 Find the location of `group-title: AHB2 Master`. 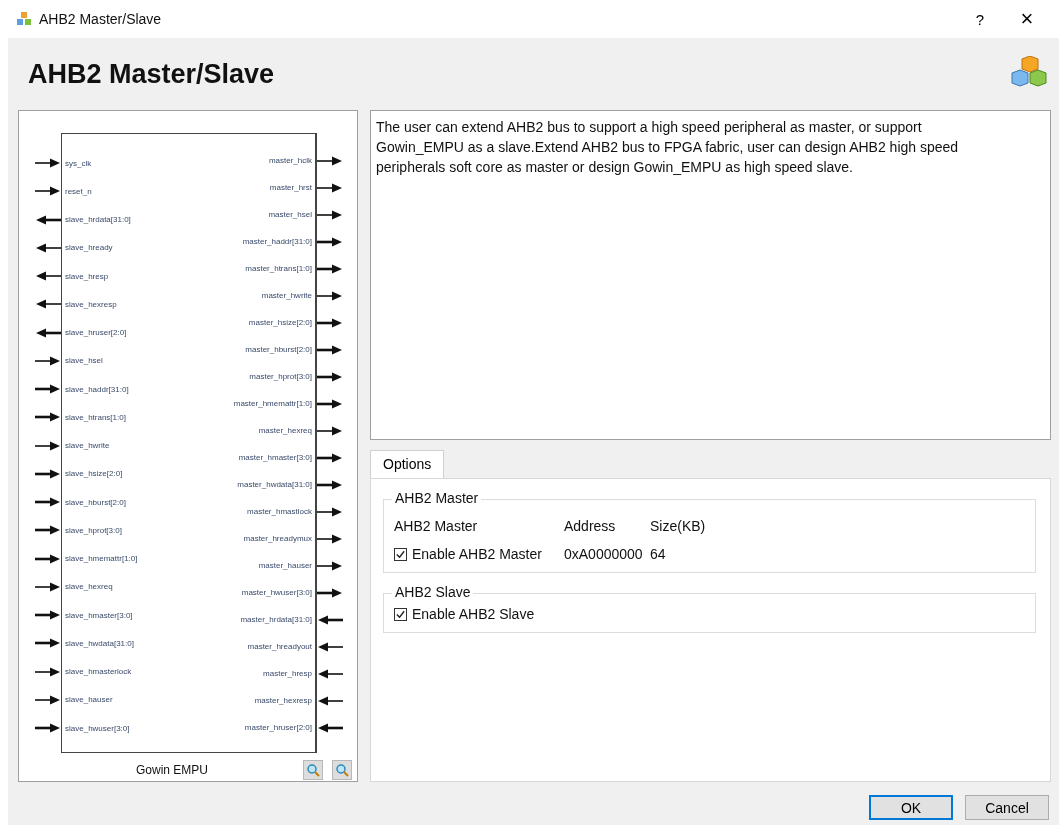

group-title: AHB2 Master is located at coordinates (437, 498).